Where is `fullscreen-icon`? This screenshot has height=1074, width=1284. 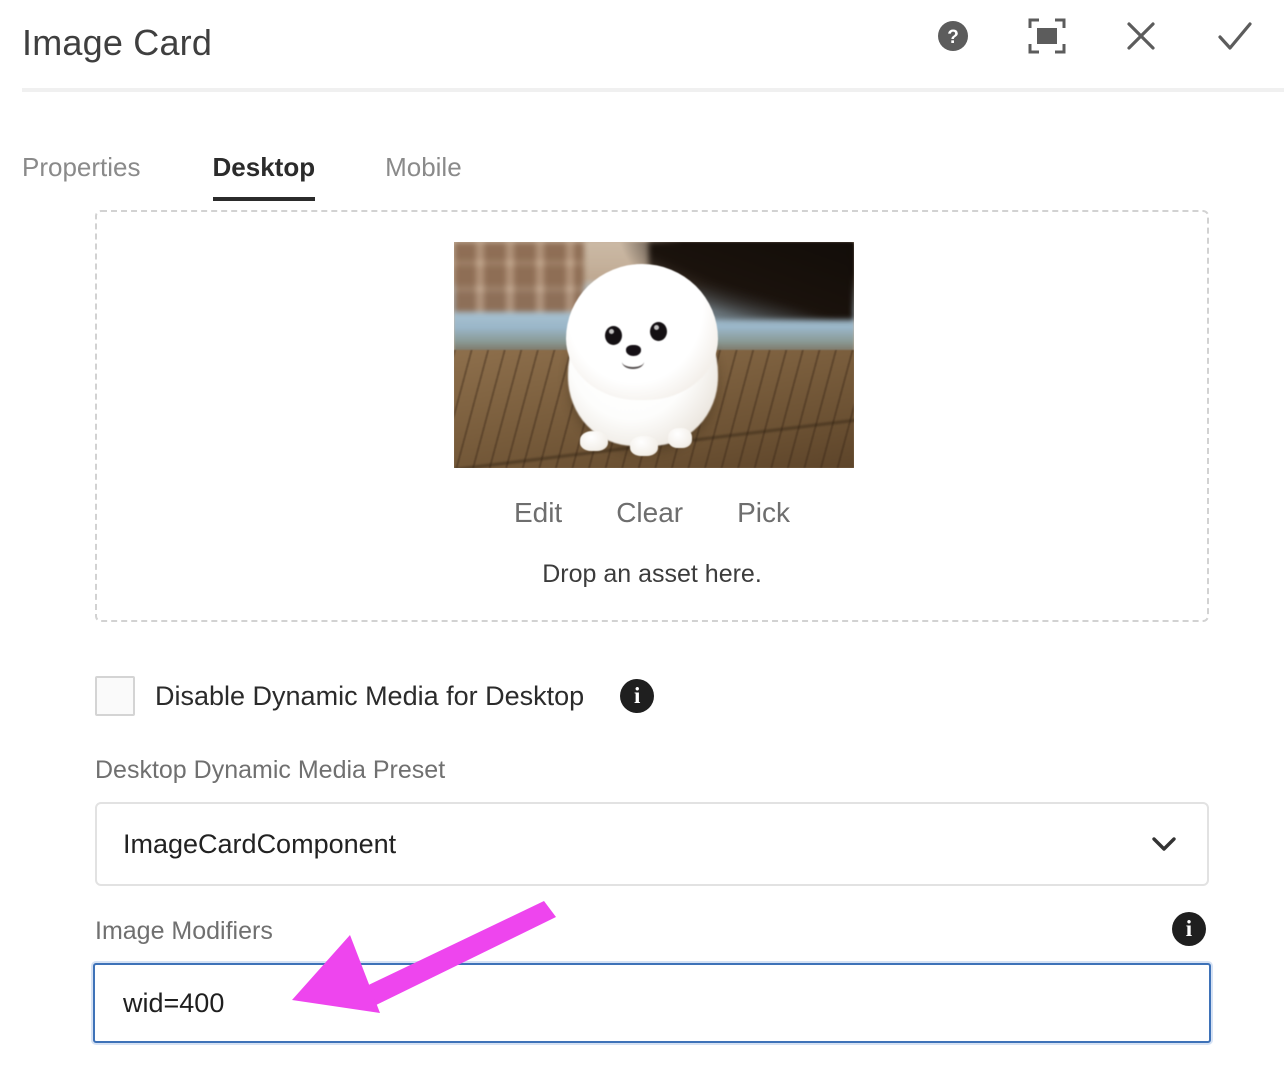 fullscreen-icon is located at coordinates (1047, 37).